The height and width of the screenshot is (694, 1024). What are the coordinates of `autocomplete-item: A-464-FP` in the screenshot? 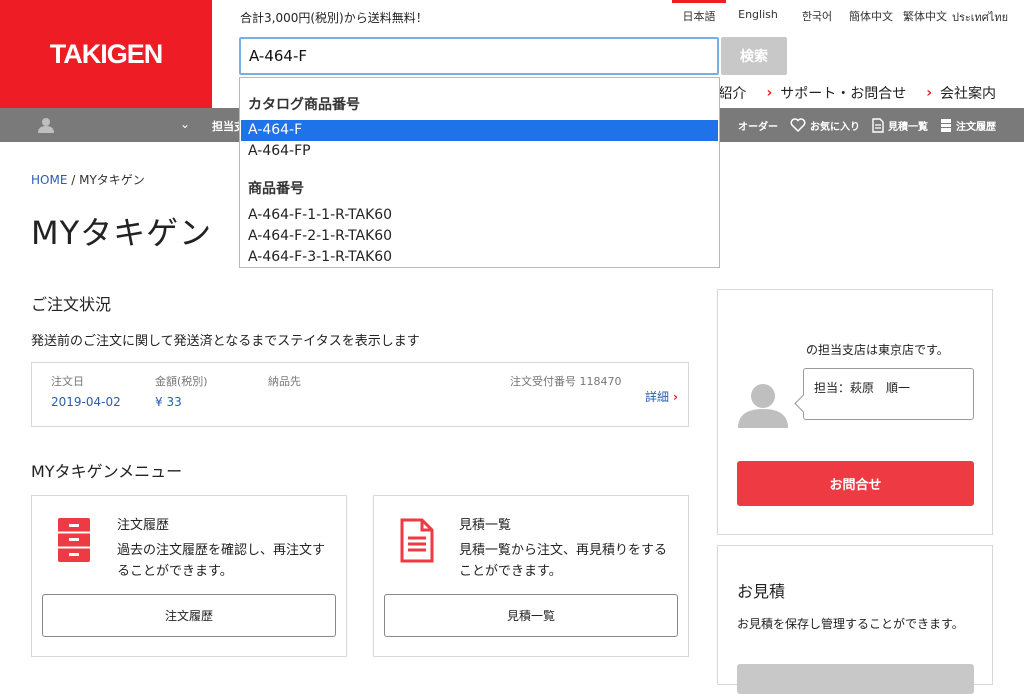 It's located at (479, 151).